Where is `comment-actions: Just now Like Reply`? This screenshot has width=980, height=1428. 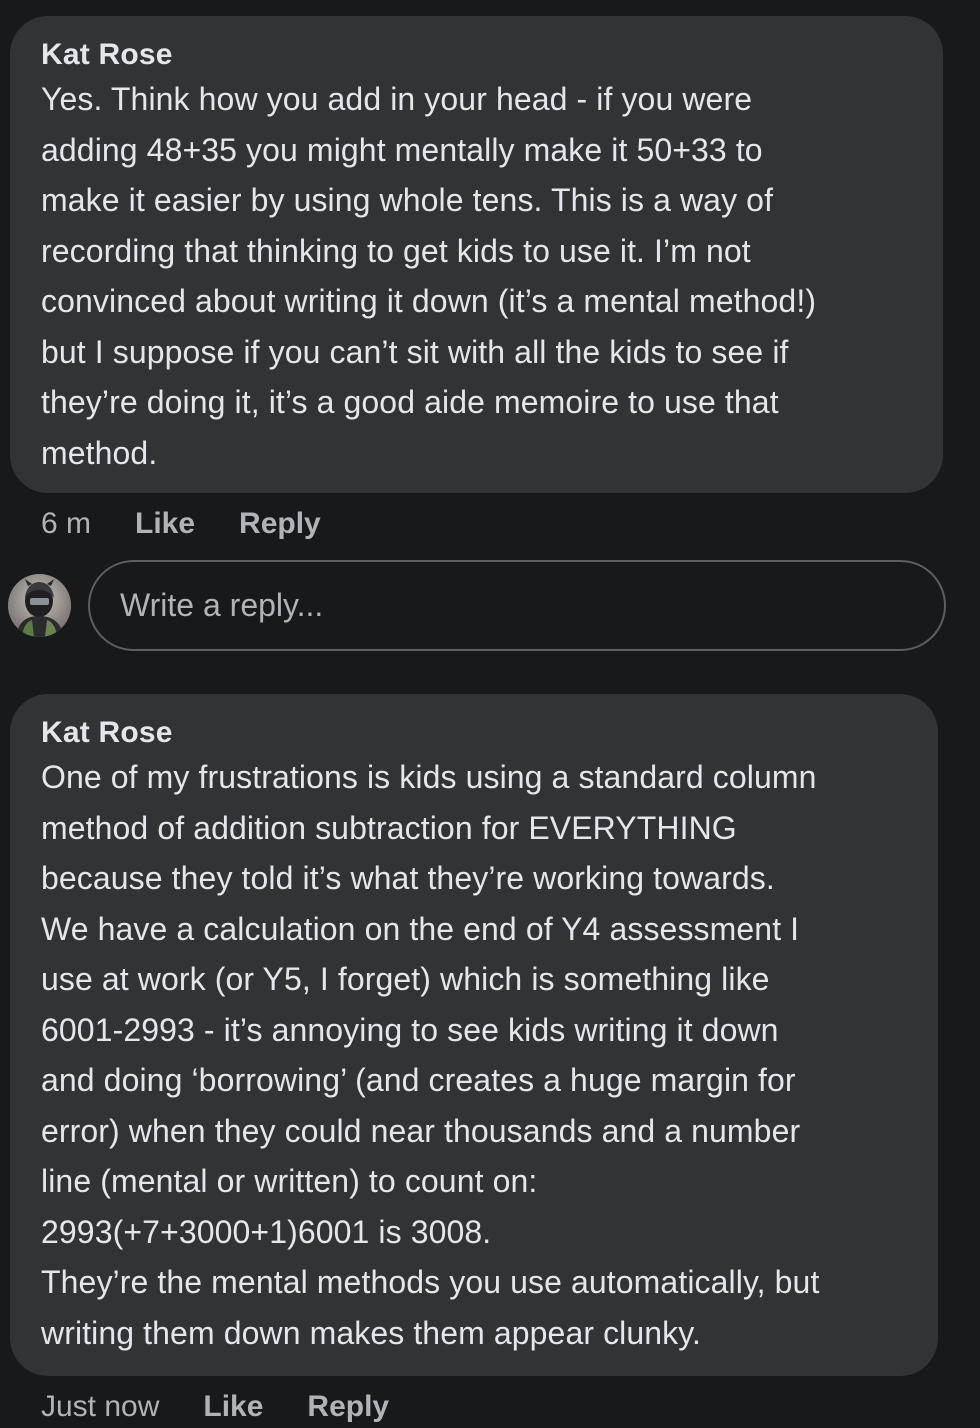 comment-actions: Just now Like Reply is located at coordinates (215, 1407).